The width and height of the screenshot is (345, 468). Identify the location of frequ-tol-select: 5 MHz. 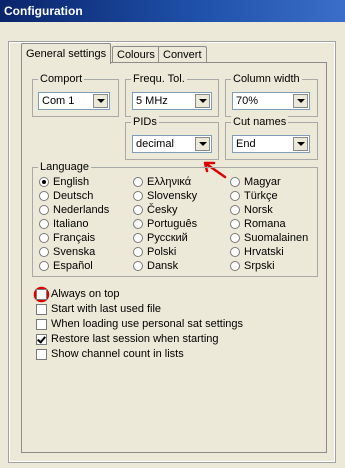
(172, 101).